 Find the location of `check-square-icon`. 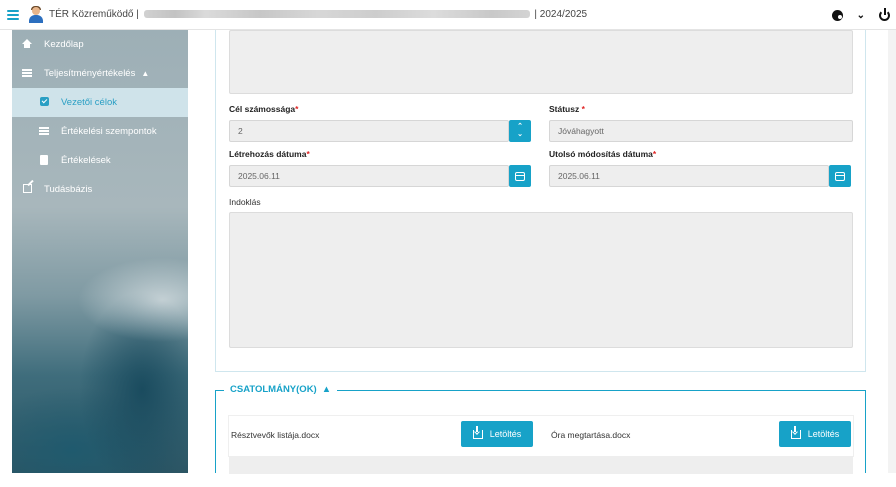

check-square-icon is located at coordinates (44, 101).